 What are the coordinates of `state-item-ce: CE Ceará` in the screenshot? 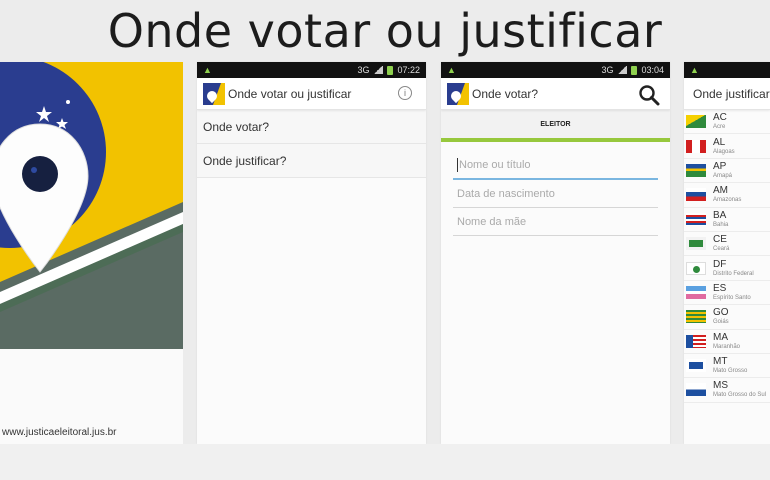 It's located at (727, 244).